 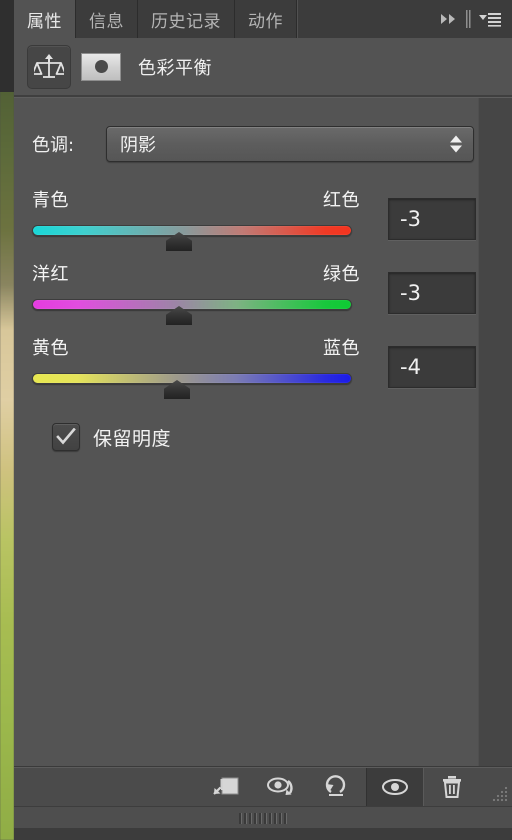 What do you see at coordinates (196, 347) in the screenshot?
I see `slider-labels-yellow-blue: 黄色 蓝色` at bounding box center [196, 347].